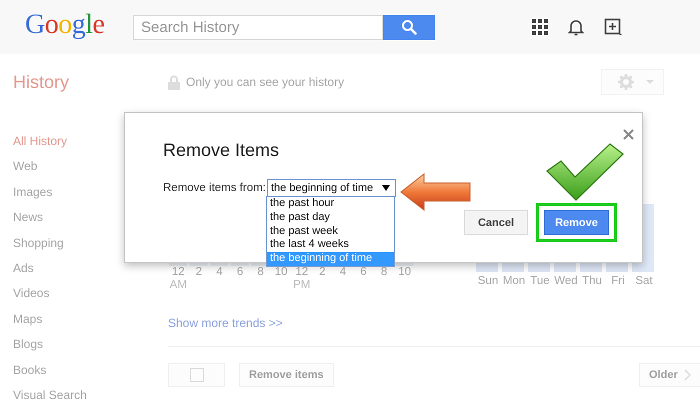  What do you see at coordinates (330, 204) in the screenshot?
I see `dropdown-option: the past hour` at bounding box center [330, 204].